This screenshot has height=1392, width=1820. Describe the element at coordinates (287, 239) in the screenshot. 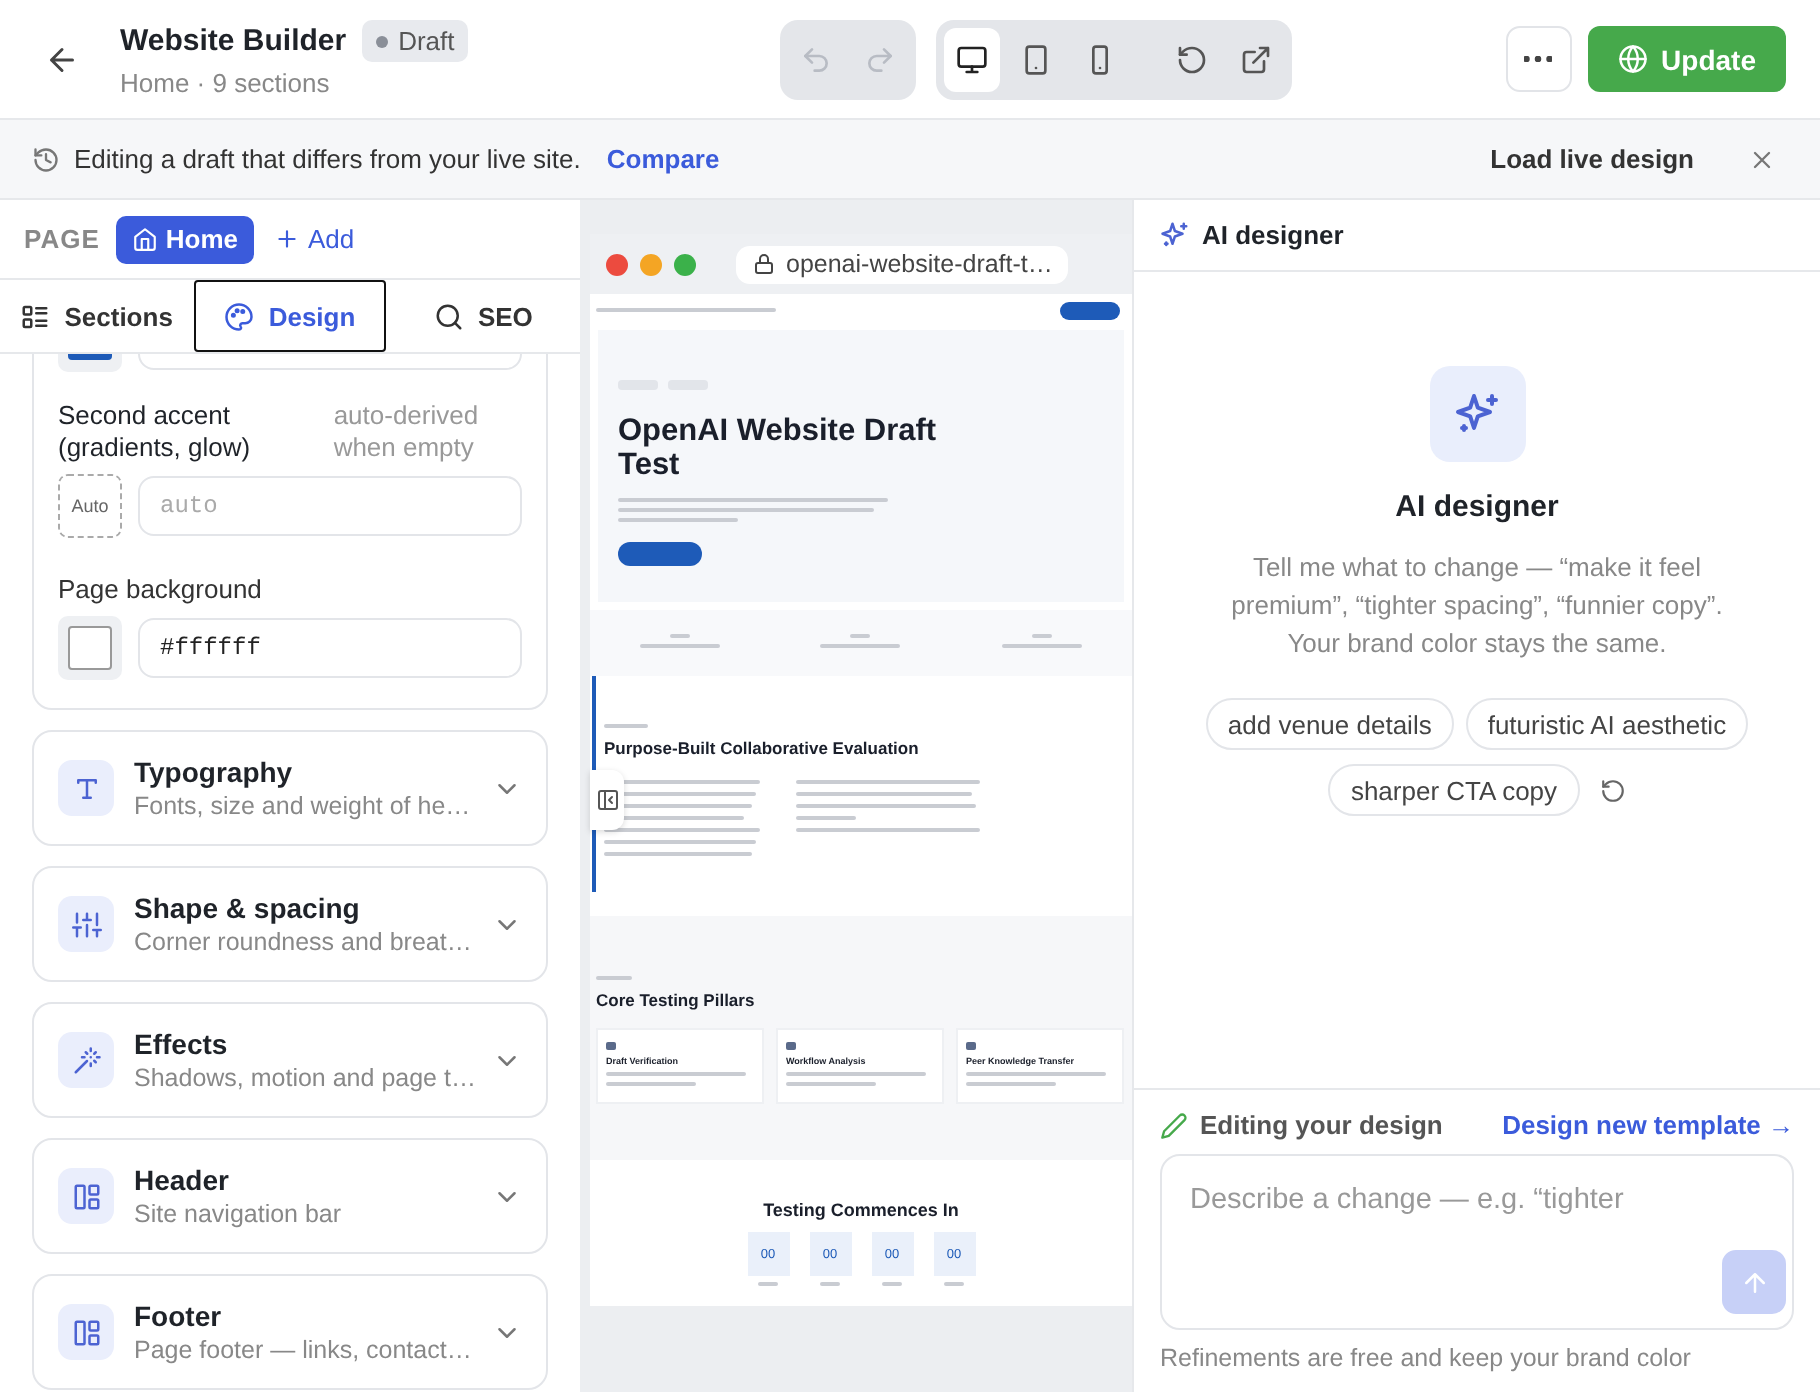

I see `plus-icon` at that location.